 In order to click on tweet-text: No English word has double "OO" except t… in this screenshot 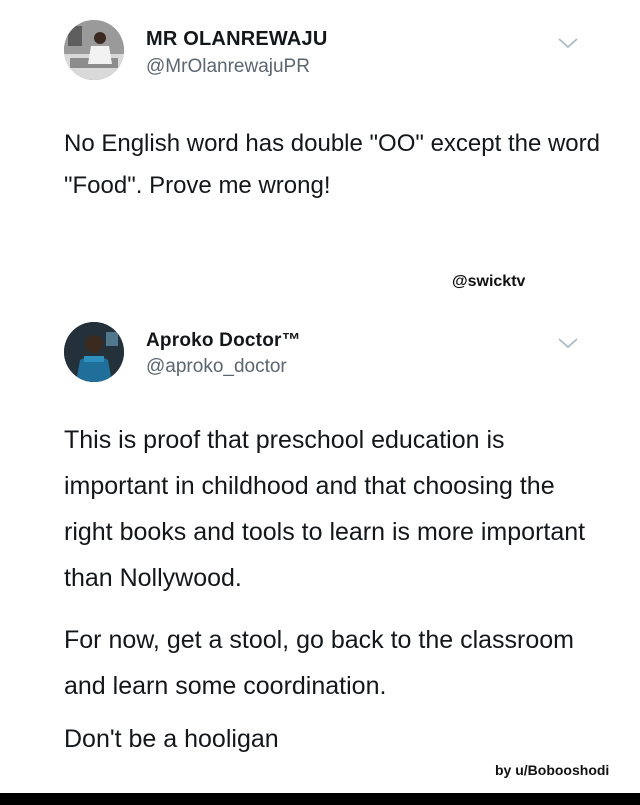, I will do `click(332, 164)`.